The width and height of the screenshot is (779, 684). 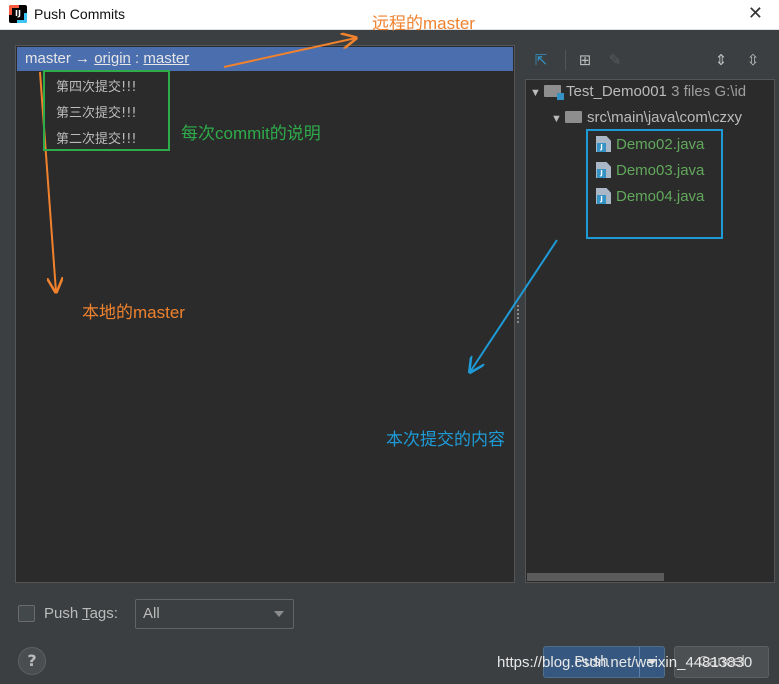 What do you see at coordinates (514, 305) in the screenshot?
I see `arrow-commit-content` at bounding box center [514, 305].